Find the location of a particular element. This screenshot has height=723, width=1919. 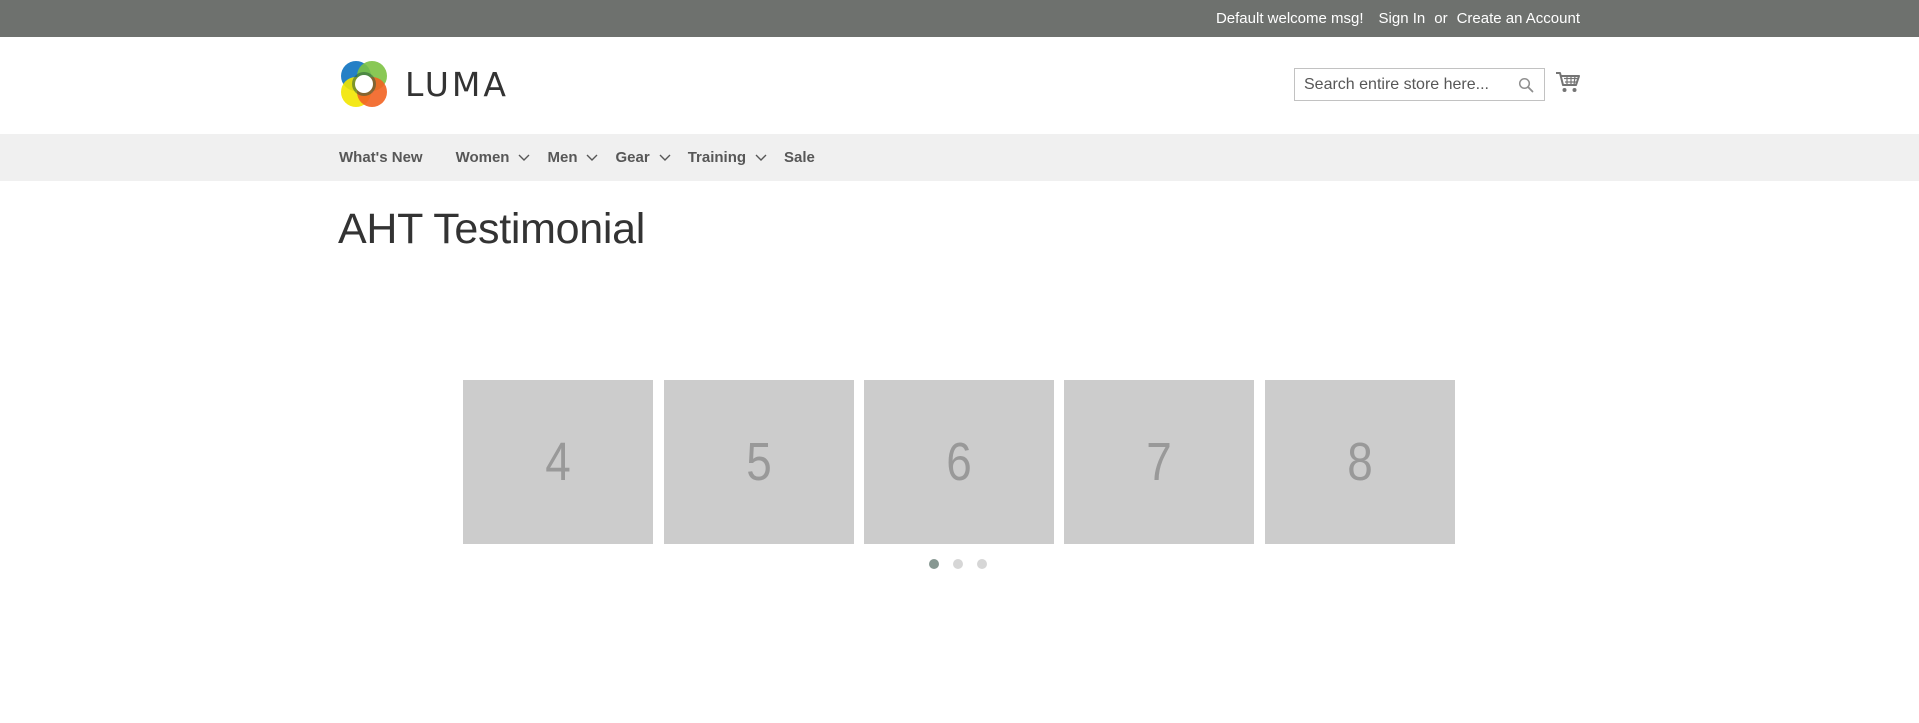

search-box is located at coordinates (1419, 84).